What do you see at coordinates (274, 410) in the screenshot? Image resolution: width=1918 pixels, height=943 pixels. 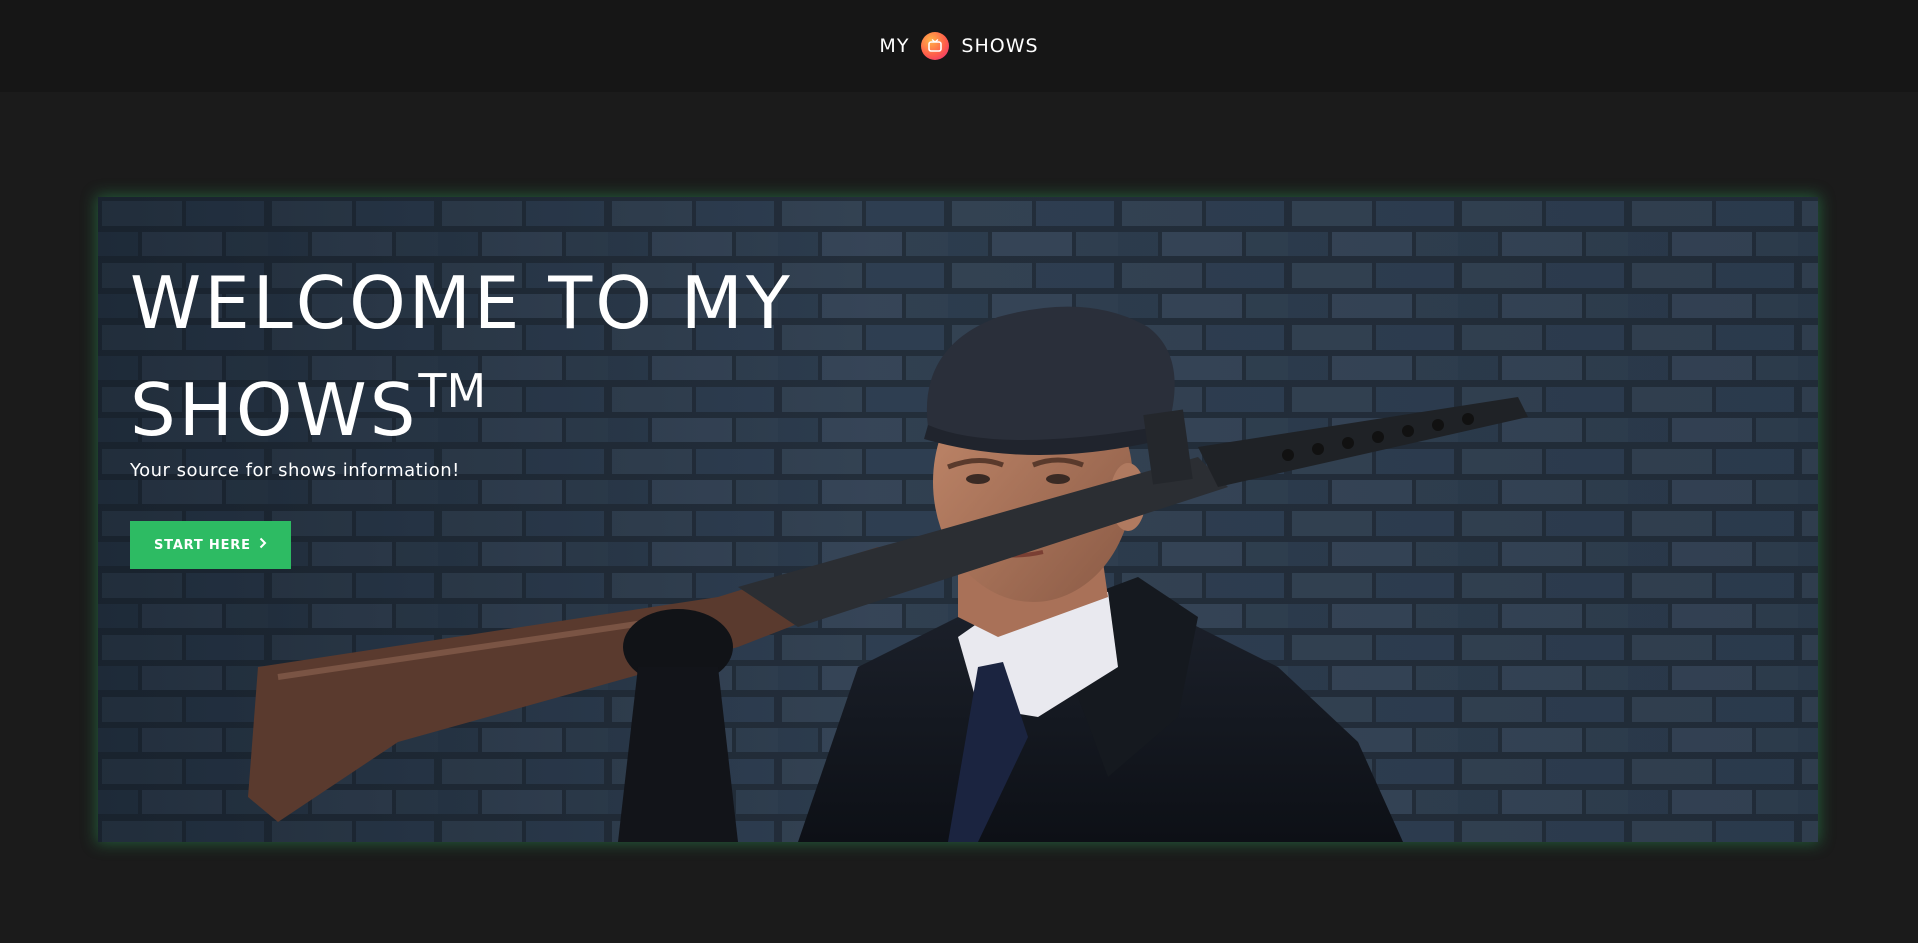 I see `hero-title-line2: SHOWS` at bounding box center [274, 410].